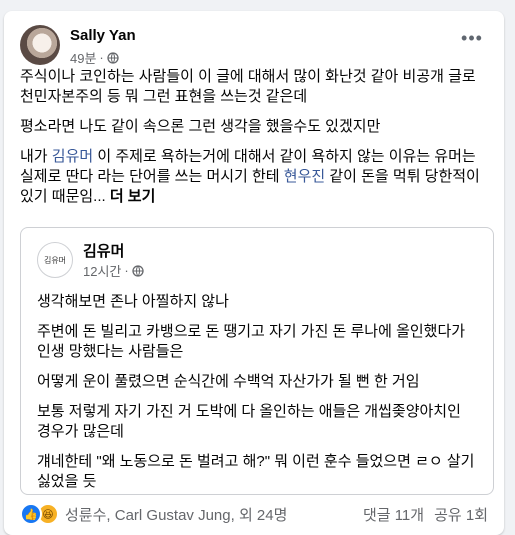 This screenshot has width=515, height=535. Describe the element at coordinates (393, 514) in the screenshot. I see `comments-count: 댓글 11개` at that location.